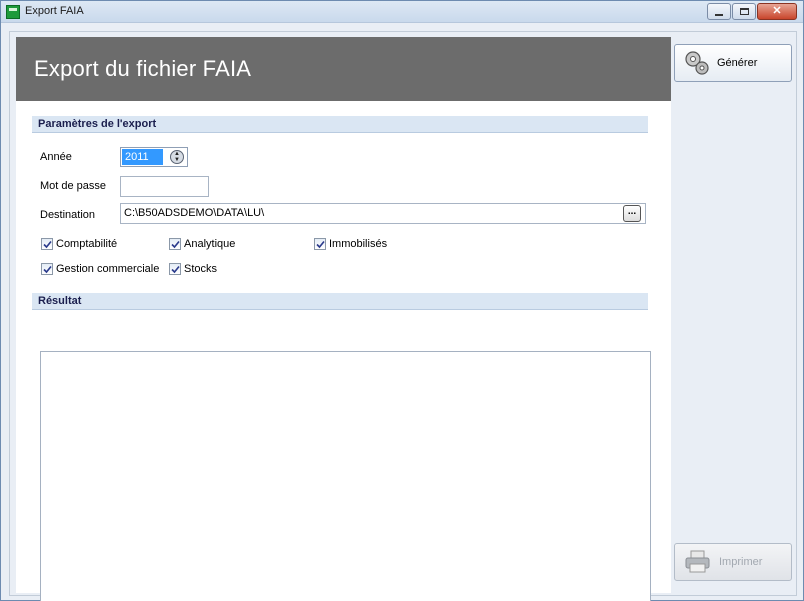  What do you see at coordinates (201, 269) in the screenshot?
I see `checkbox-label: Stocks` at bounding box center [201, 269].